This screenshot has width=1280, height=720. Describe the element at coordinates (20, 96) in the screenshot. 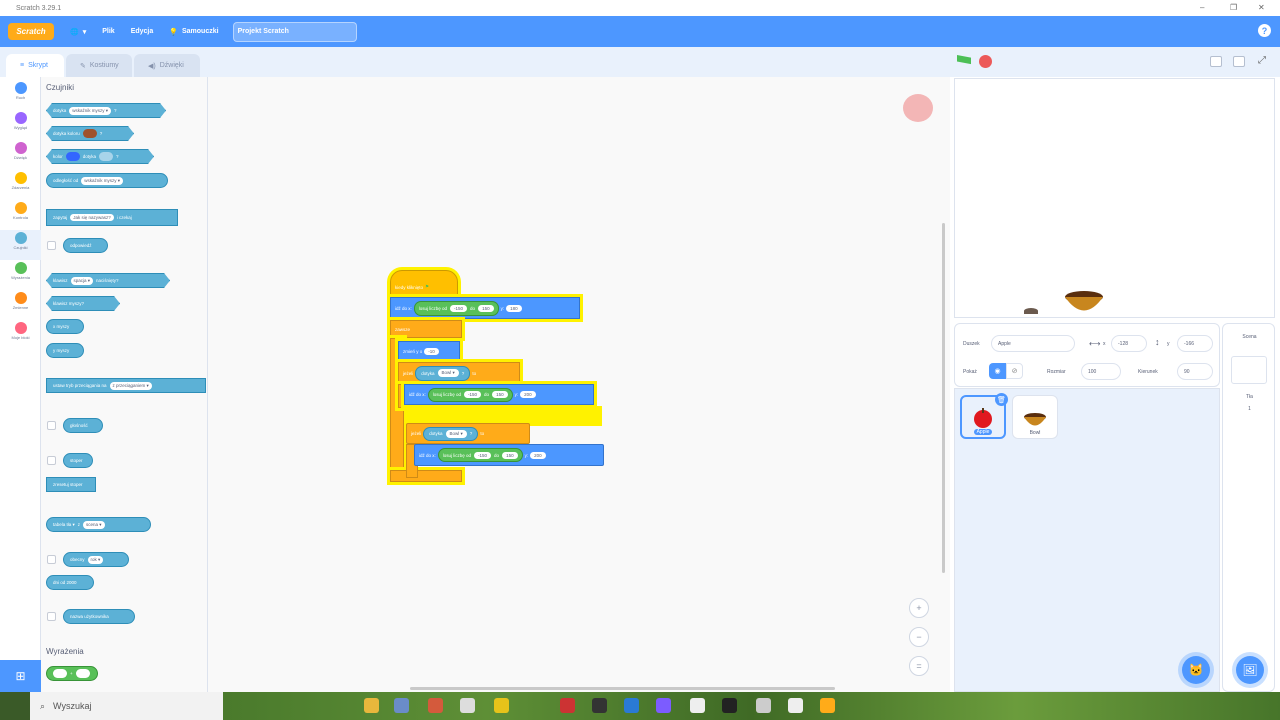

I see `category-motion: Ruch` at that location.